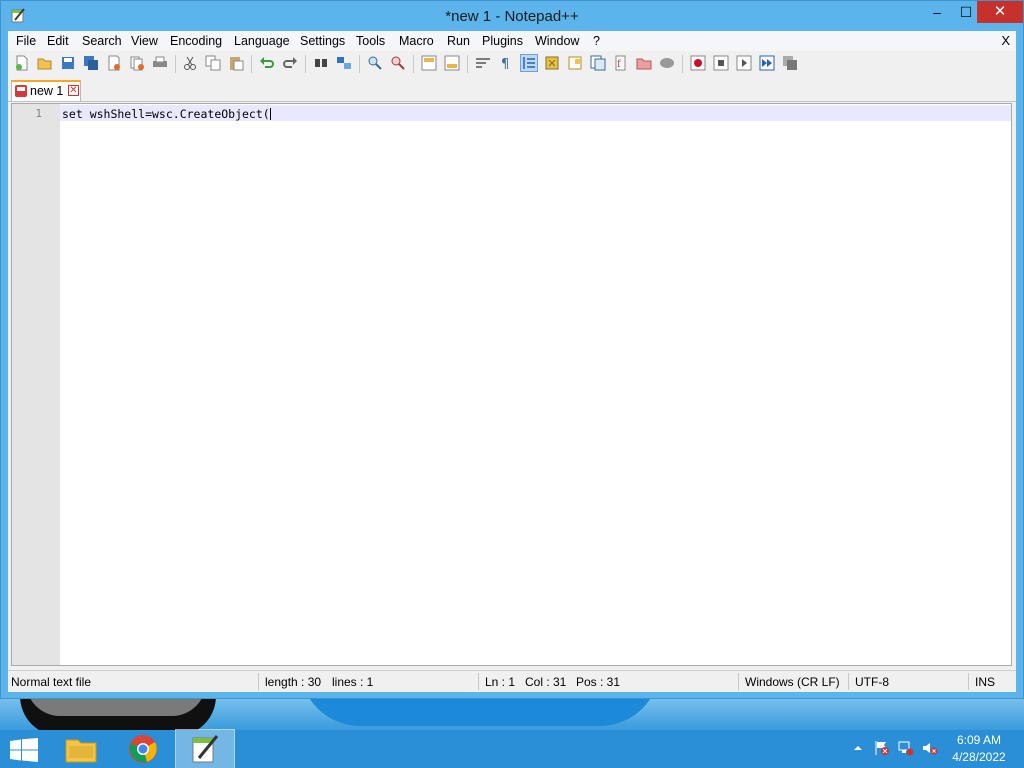 Image resolution: width=1024 pixels, height=768 pixels. Describe the element at coordinates (290, 63) in the screenshot. I see `redo-icon` at that location.